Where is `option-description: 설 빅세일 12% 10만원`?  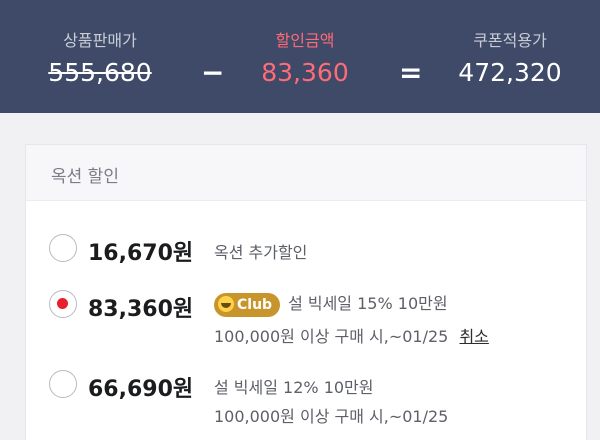 option-description: 설 빅세일 12% 10만원 is located at coordinates (294, 387).